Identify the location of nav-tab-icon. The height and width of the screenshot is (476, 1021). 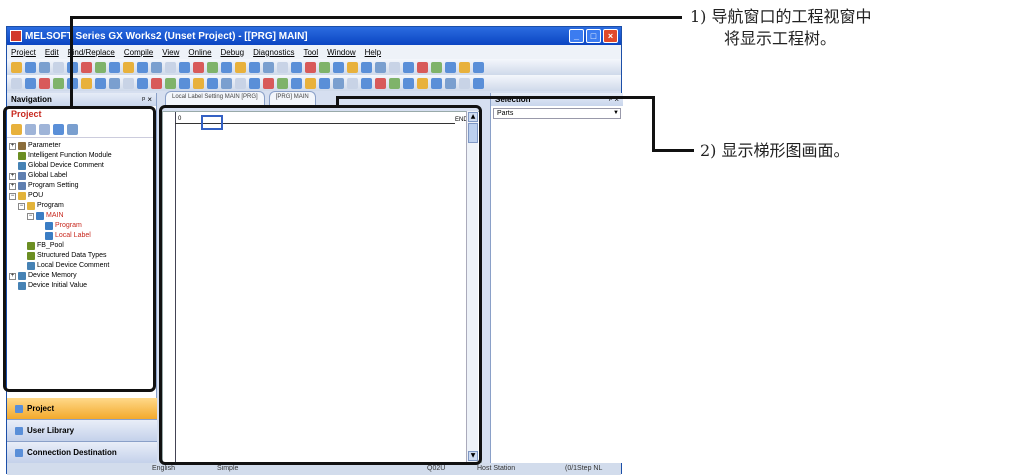
(19, 408).